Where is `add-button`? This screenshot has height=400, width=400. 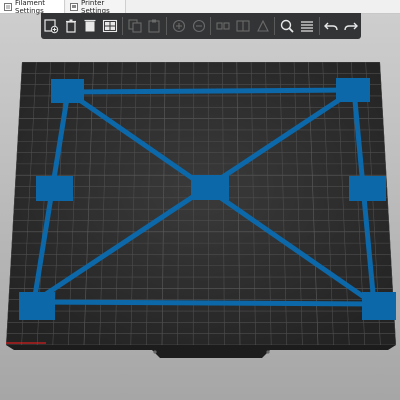 add-button is located at coordinates (51, 26).